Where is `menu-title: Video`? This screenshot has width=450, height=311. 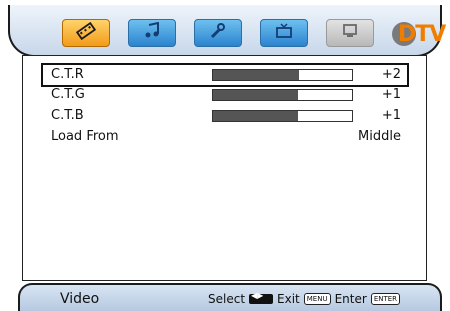
menu-title: Video is located at coordinates (80, 299).